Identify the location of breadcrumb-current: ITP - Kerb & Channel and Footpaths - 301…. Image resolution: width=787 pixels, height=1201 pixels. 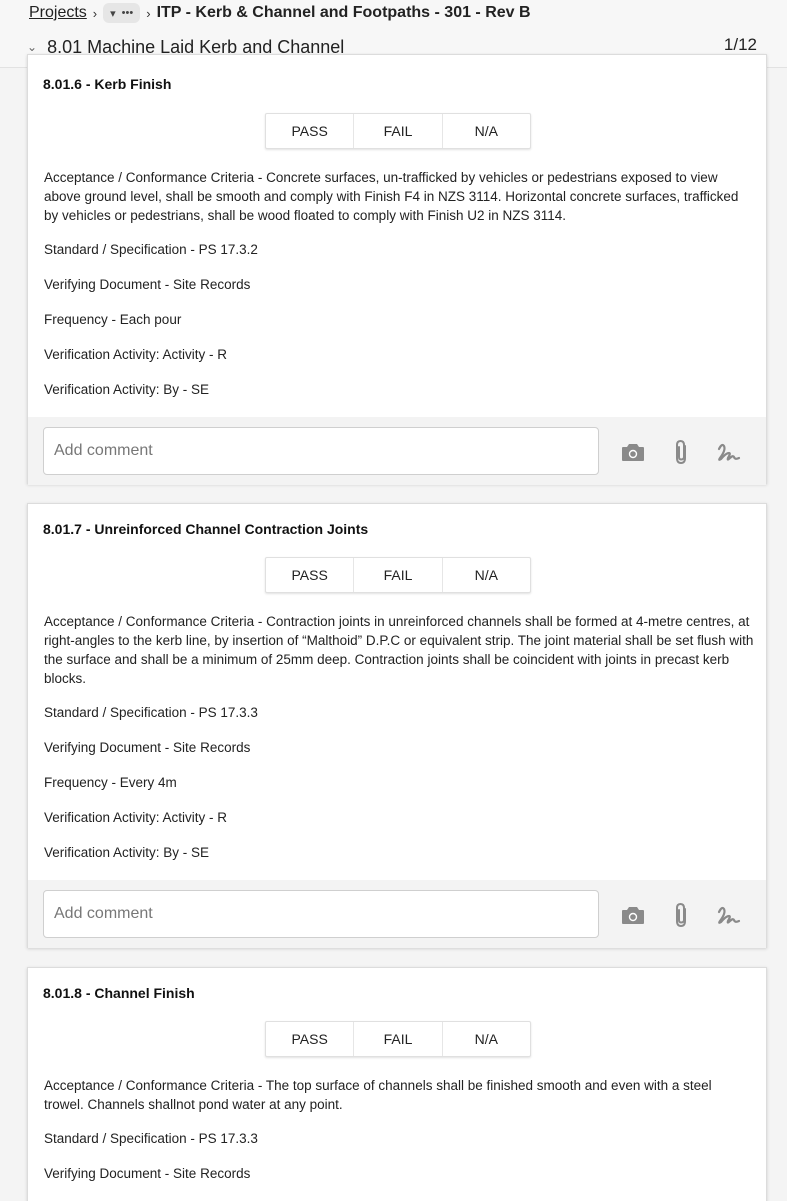
(343, 12).